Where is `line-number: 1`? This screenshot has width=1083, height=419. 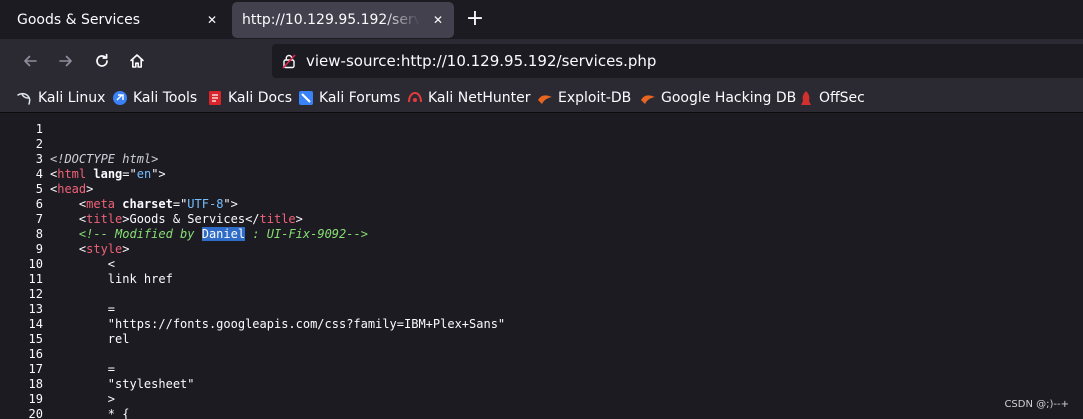
line-number: 1 is located at coordinates (39, 129).